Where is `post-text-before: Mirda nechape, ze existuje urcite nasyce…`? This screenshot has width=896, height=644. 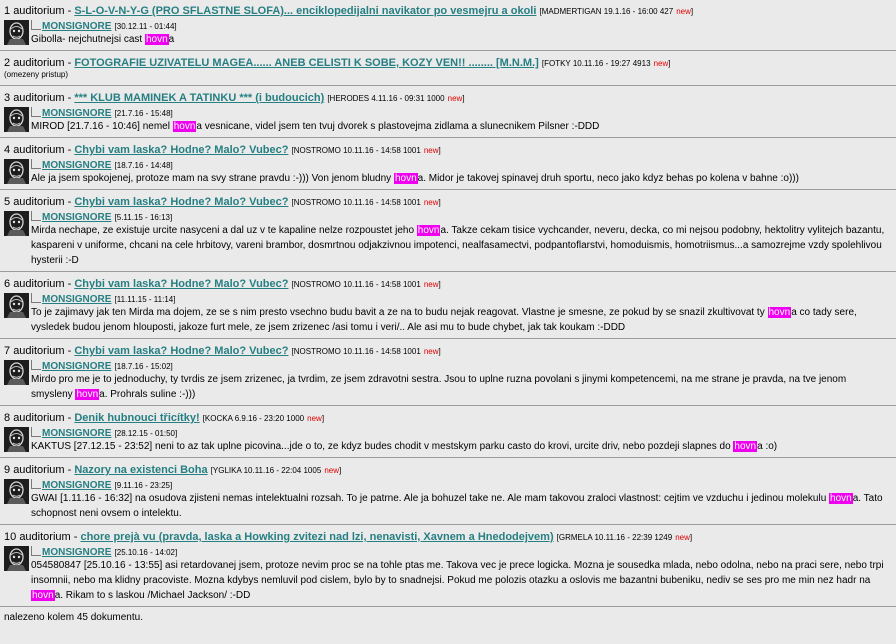
post-text-before: Mirda nechape, ze existuje urcite nasyce… is located at coordinates (224, 230).